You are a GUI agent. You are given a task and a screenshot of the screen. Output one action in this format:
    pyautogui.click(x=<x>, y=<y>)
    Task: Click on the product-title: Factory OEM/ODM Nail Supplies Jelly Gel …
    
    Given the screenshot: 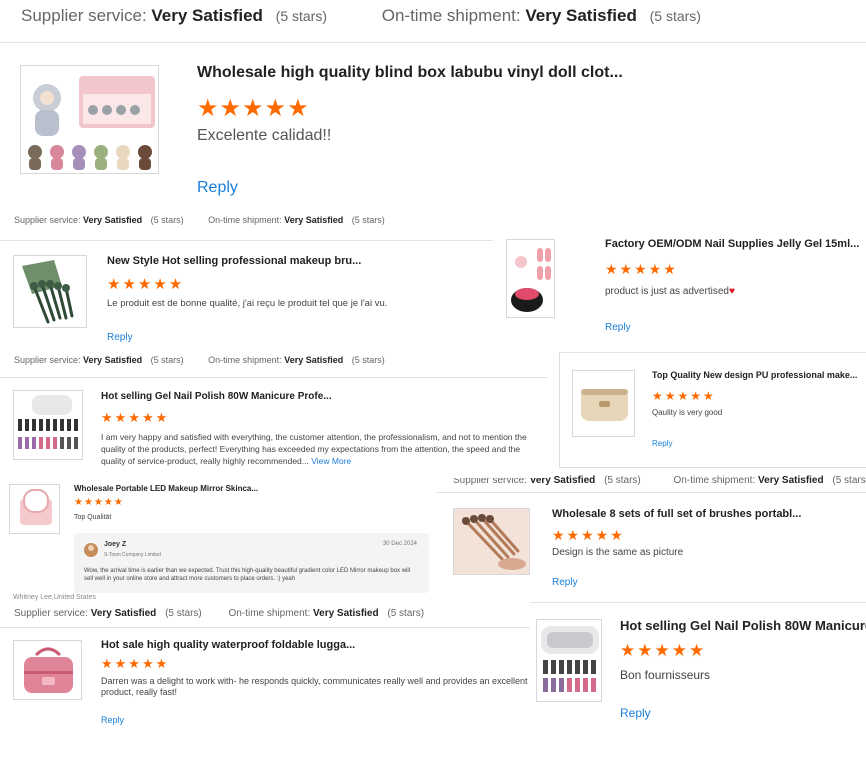 What is the action you would take?
    pyautogui.click(x=732, y=244)
    